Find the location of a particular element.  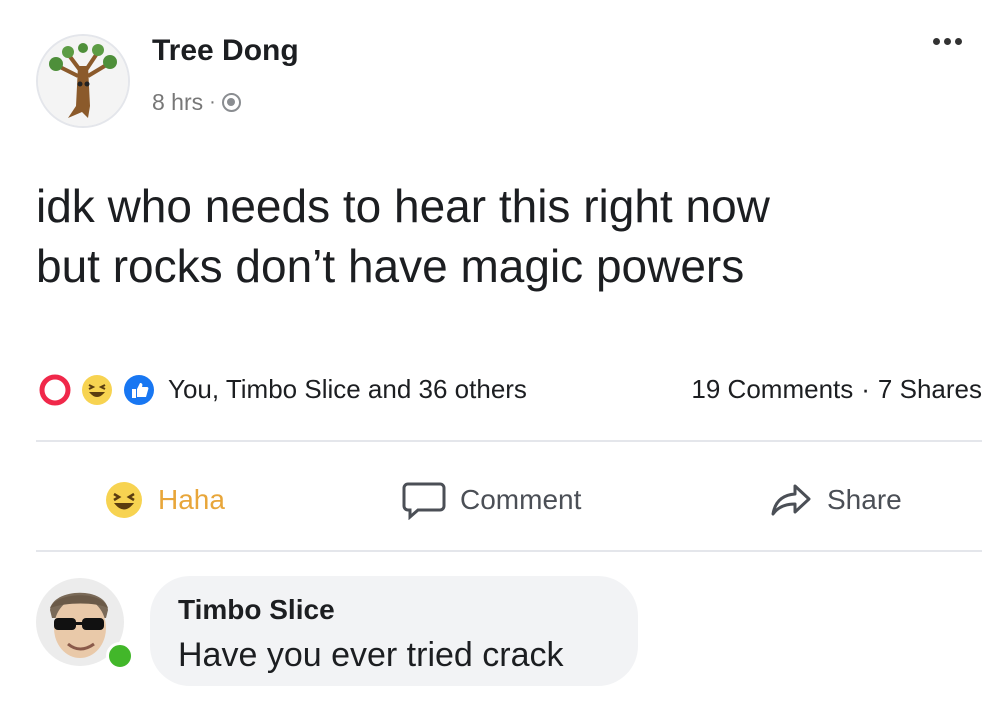

comment-label: Comment is located at coordinates (521, 499).